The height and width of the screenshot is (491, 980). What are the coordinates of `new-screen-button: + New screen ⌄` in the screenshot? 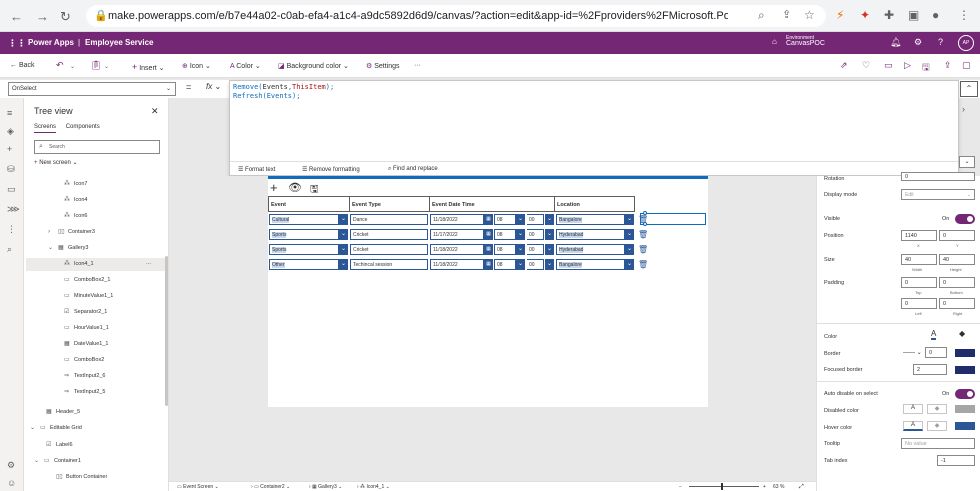 It's located at (56, 162).